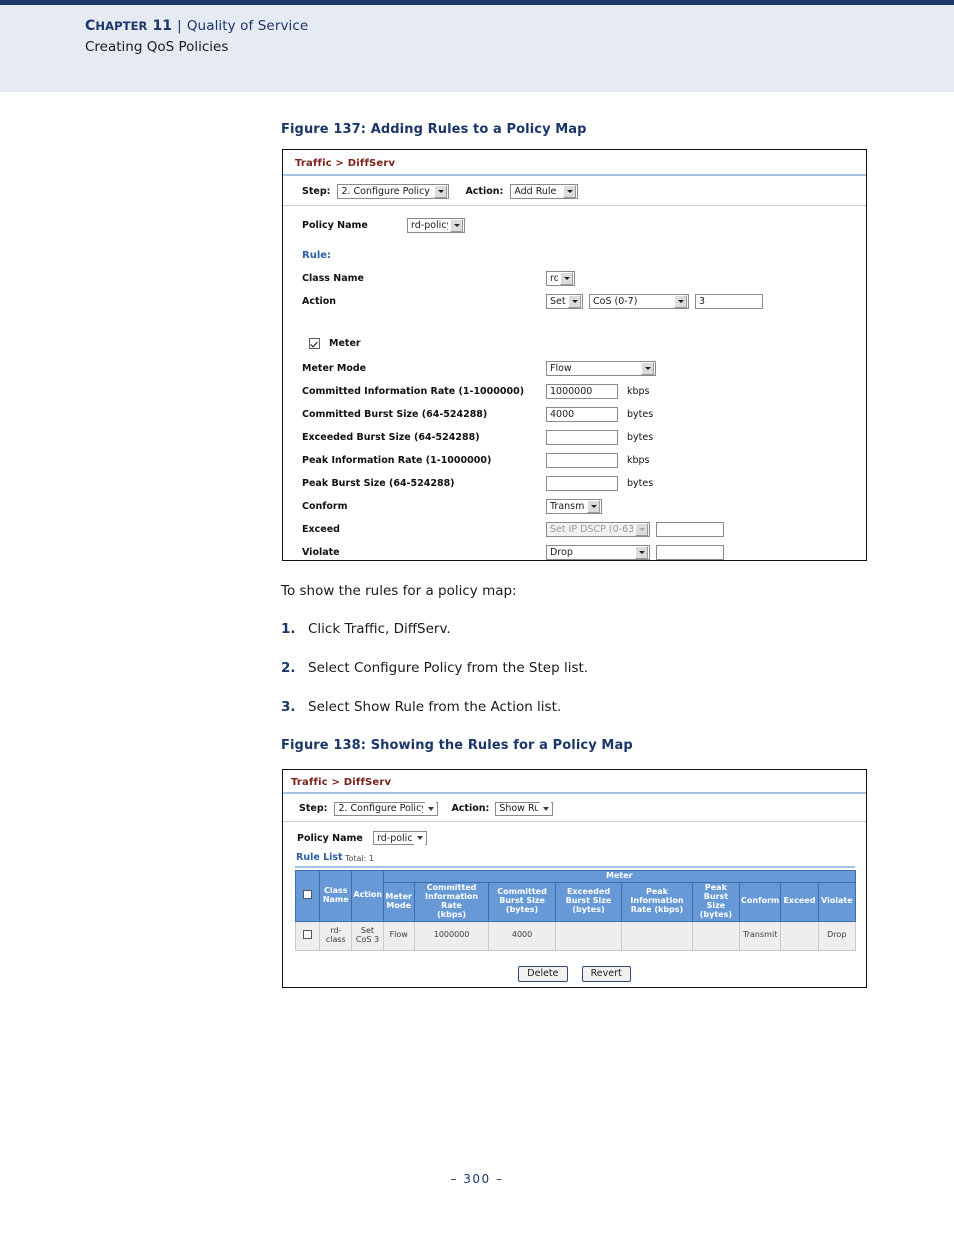 This screenshot has height=1235, width=954. What do you see at coordinates (837, 901) in the screenshot?
I see `fig138-col-violate: Violate` at bounding box center [837, 901].